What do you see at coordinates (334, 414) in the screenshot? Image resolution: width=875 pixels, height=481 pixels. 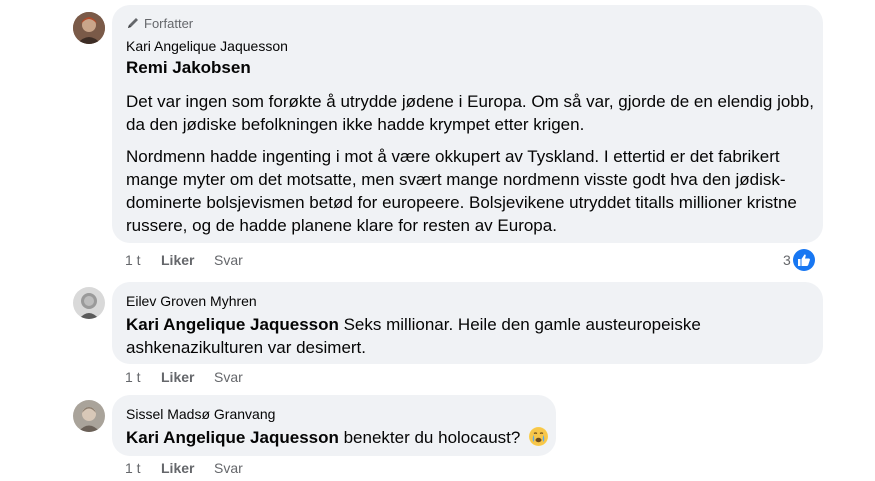 I see `comment-author-name: Sissel Madsø Granvang` at bounding box center [334, 414].